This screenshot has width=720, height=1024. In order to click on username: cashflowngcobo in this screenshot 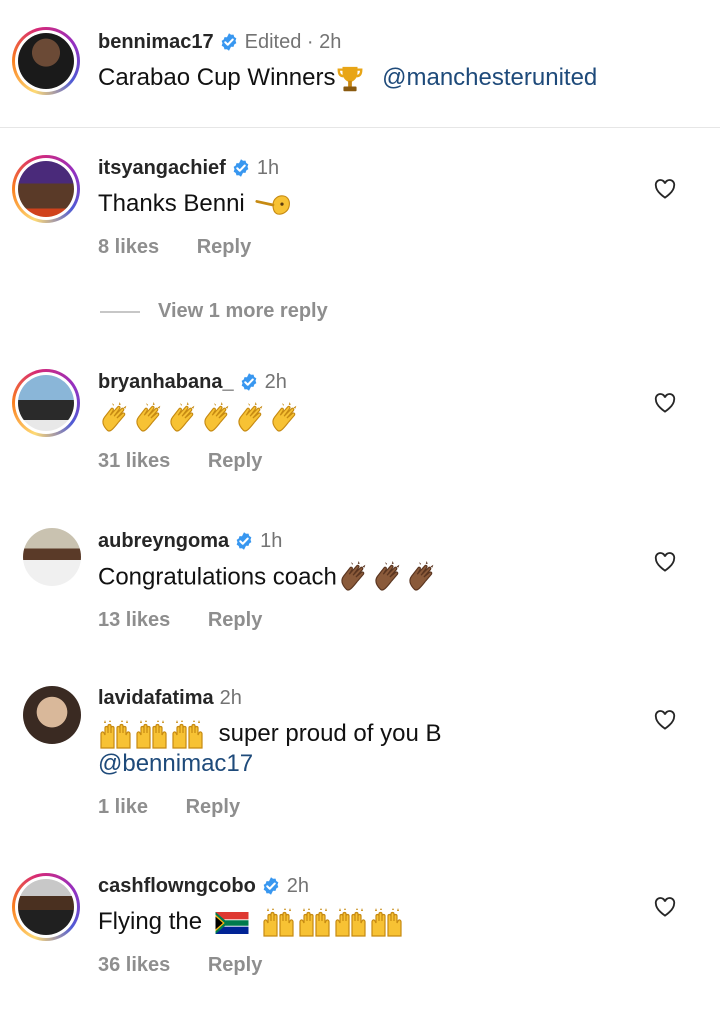, I will do `click(177, 886)`.